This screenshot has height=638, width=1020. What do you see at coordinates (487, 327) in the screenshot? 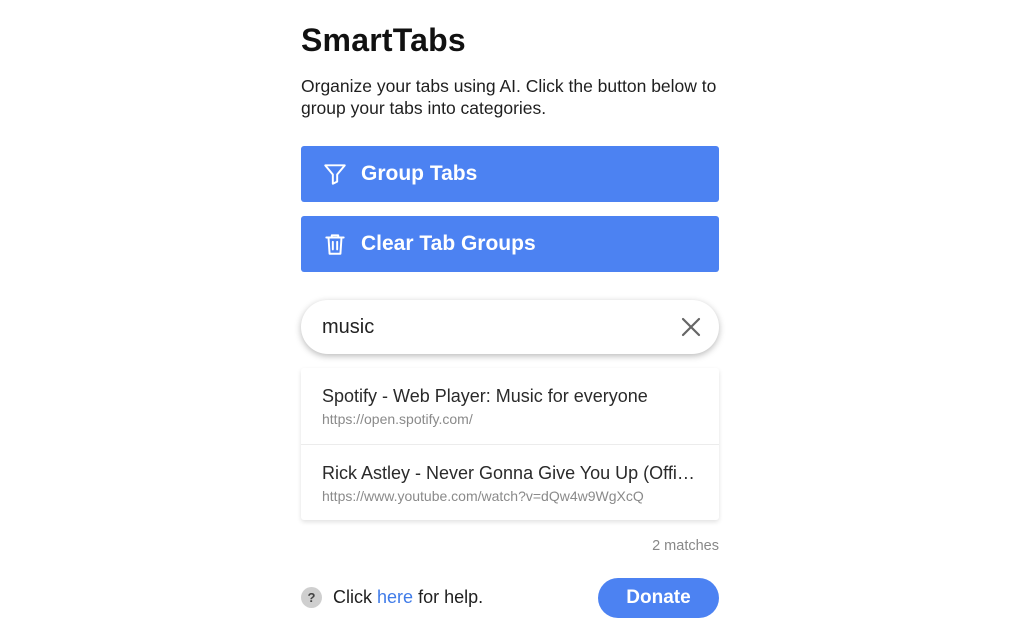
I see `search-input` at bounding box center [487, 327].